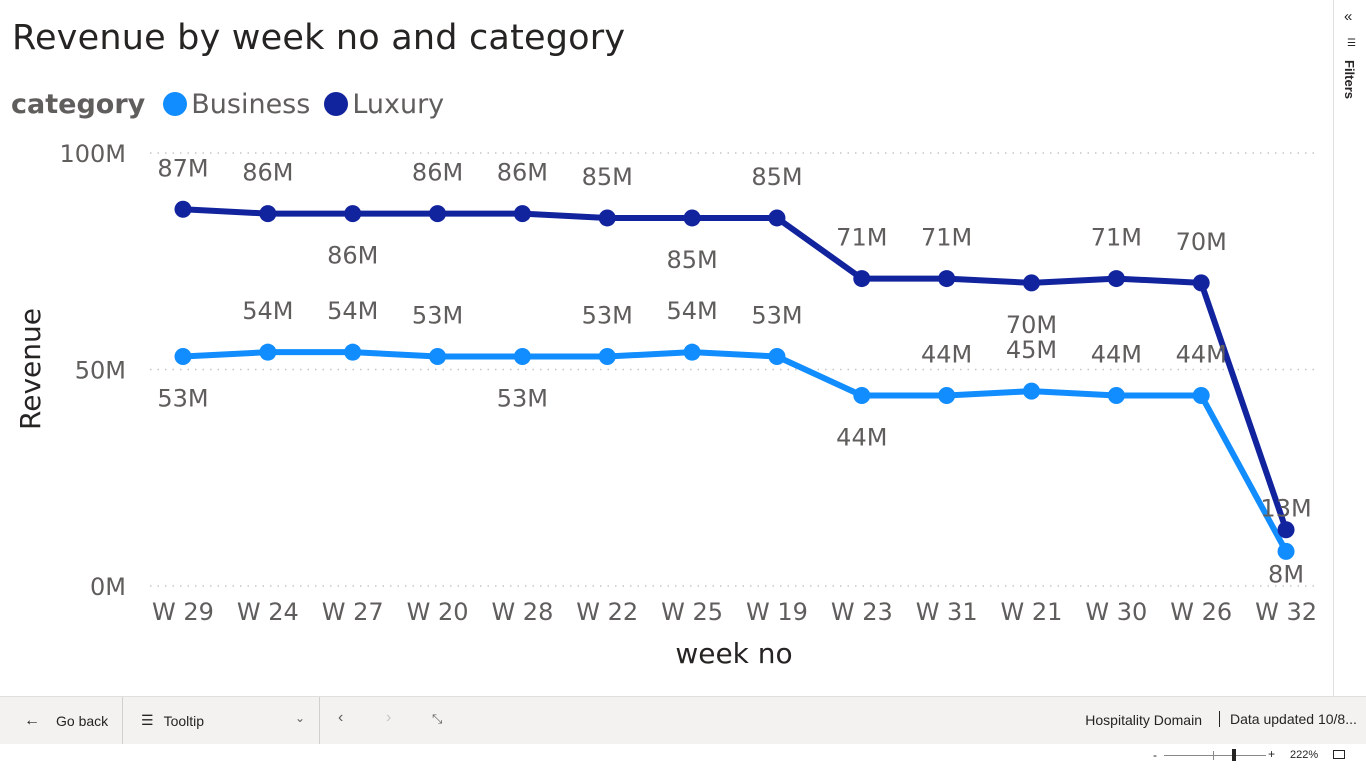  I want to click on x-tick-label: W 29, so click(183, 612).